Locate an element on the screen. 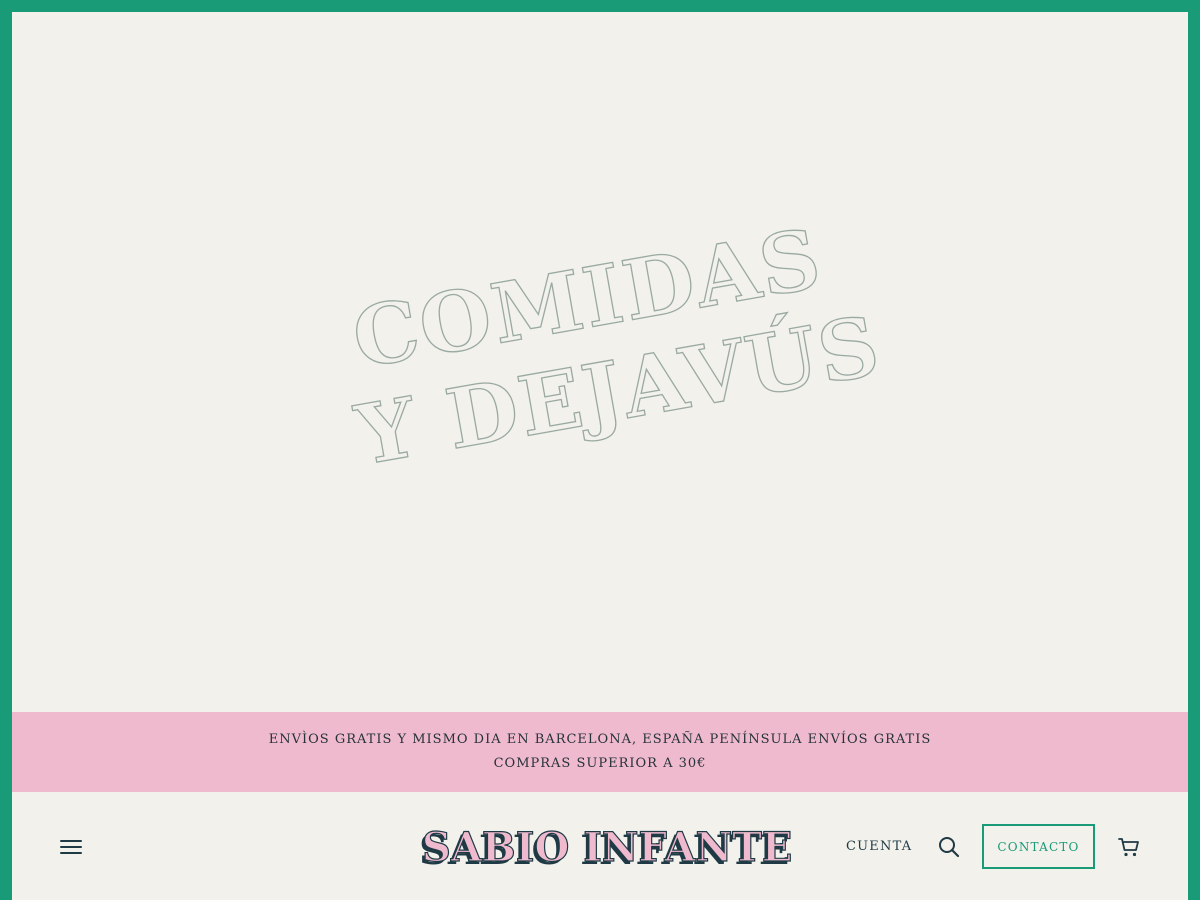 The width and height of the screenshot is (1200, 900). menu-icon-bar-middle is located at coordinates (71, 847).